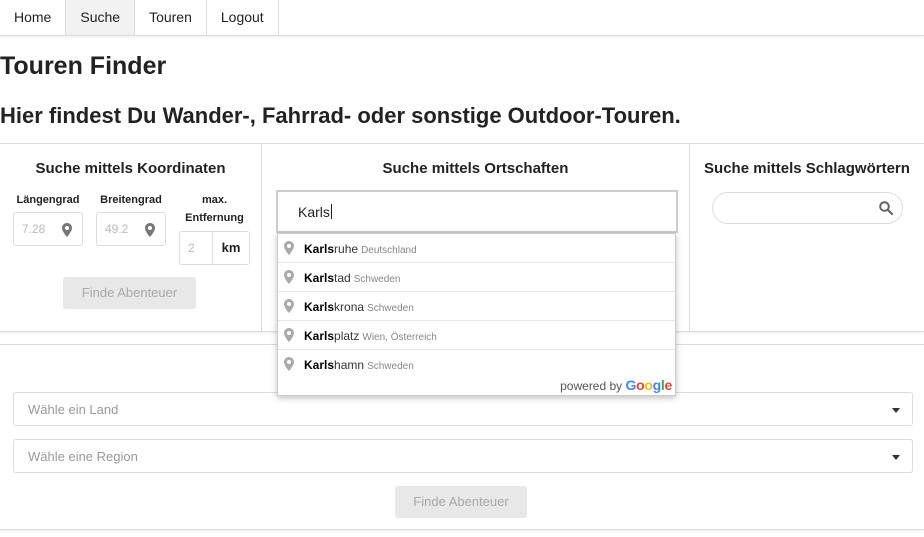 The width and height of the screenshot is (924, 537). I want to click on place-search-value: Karls, so click(314, 212).